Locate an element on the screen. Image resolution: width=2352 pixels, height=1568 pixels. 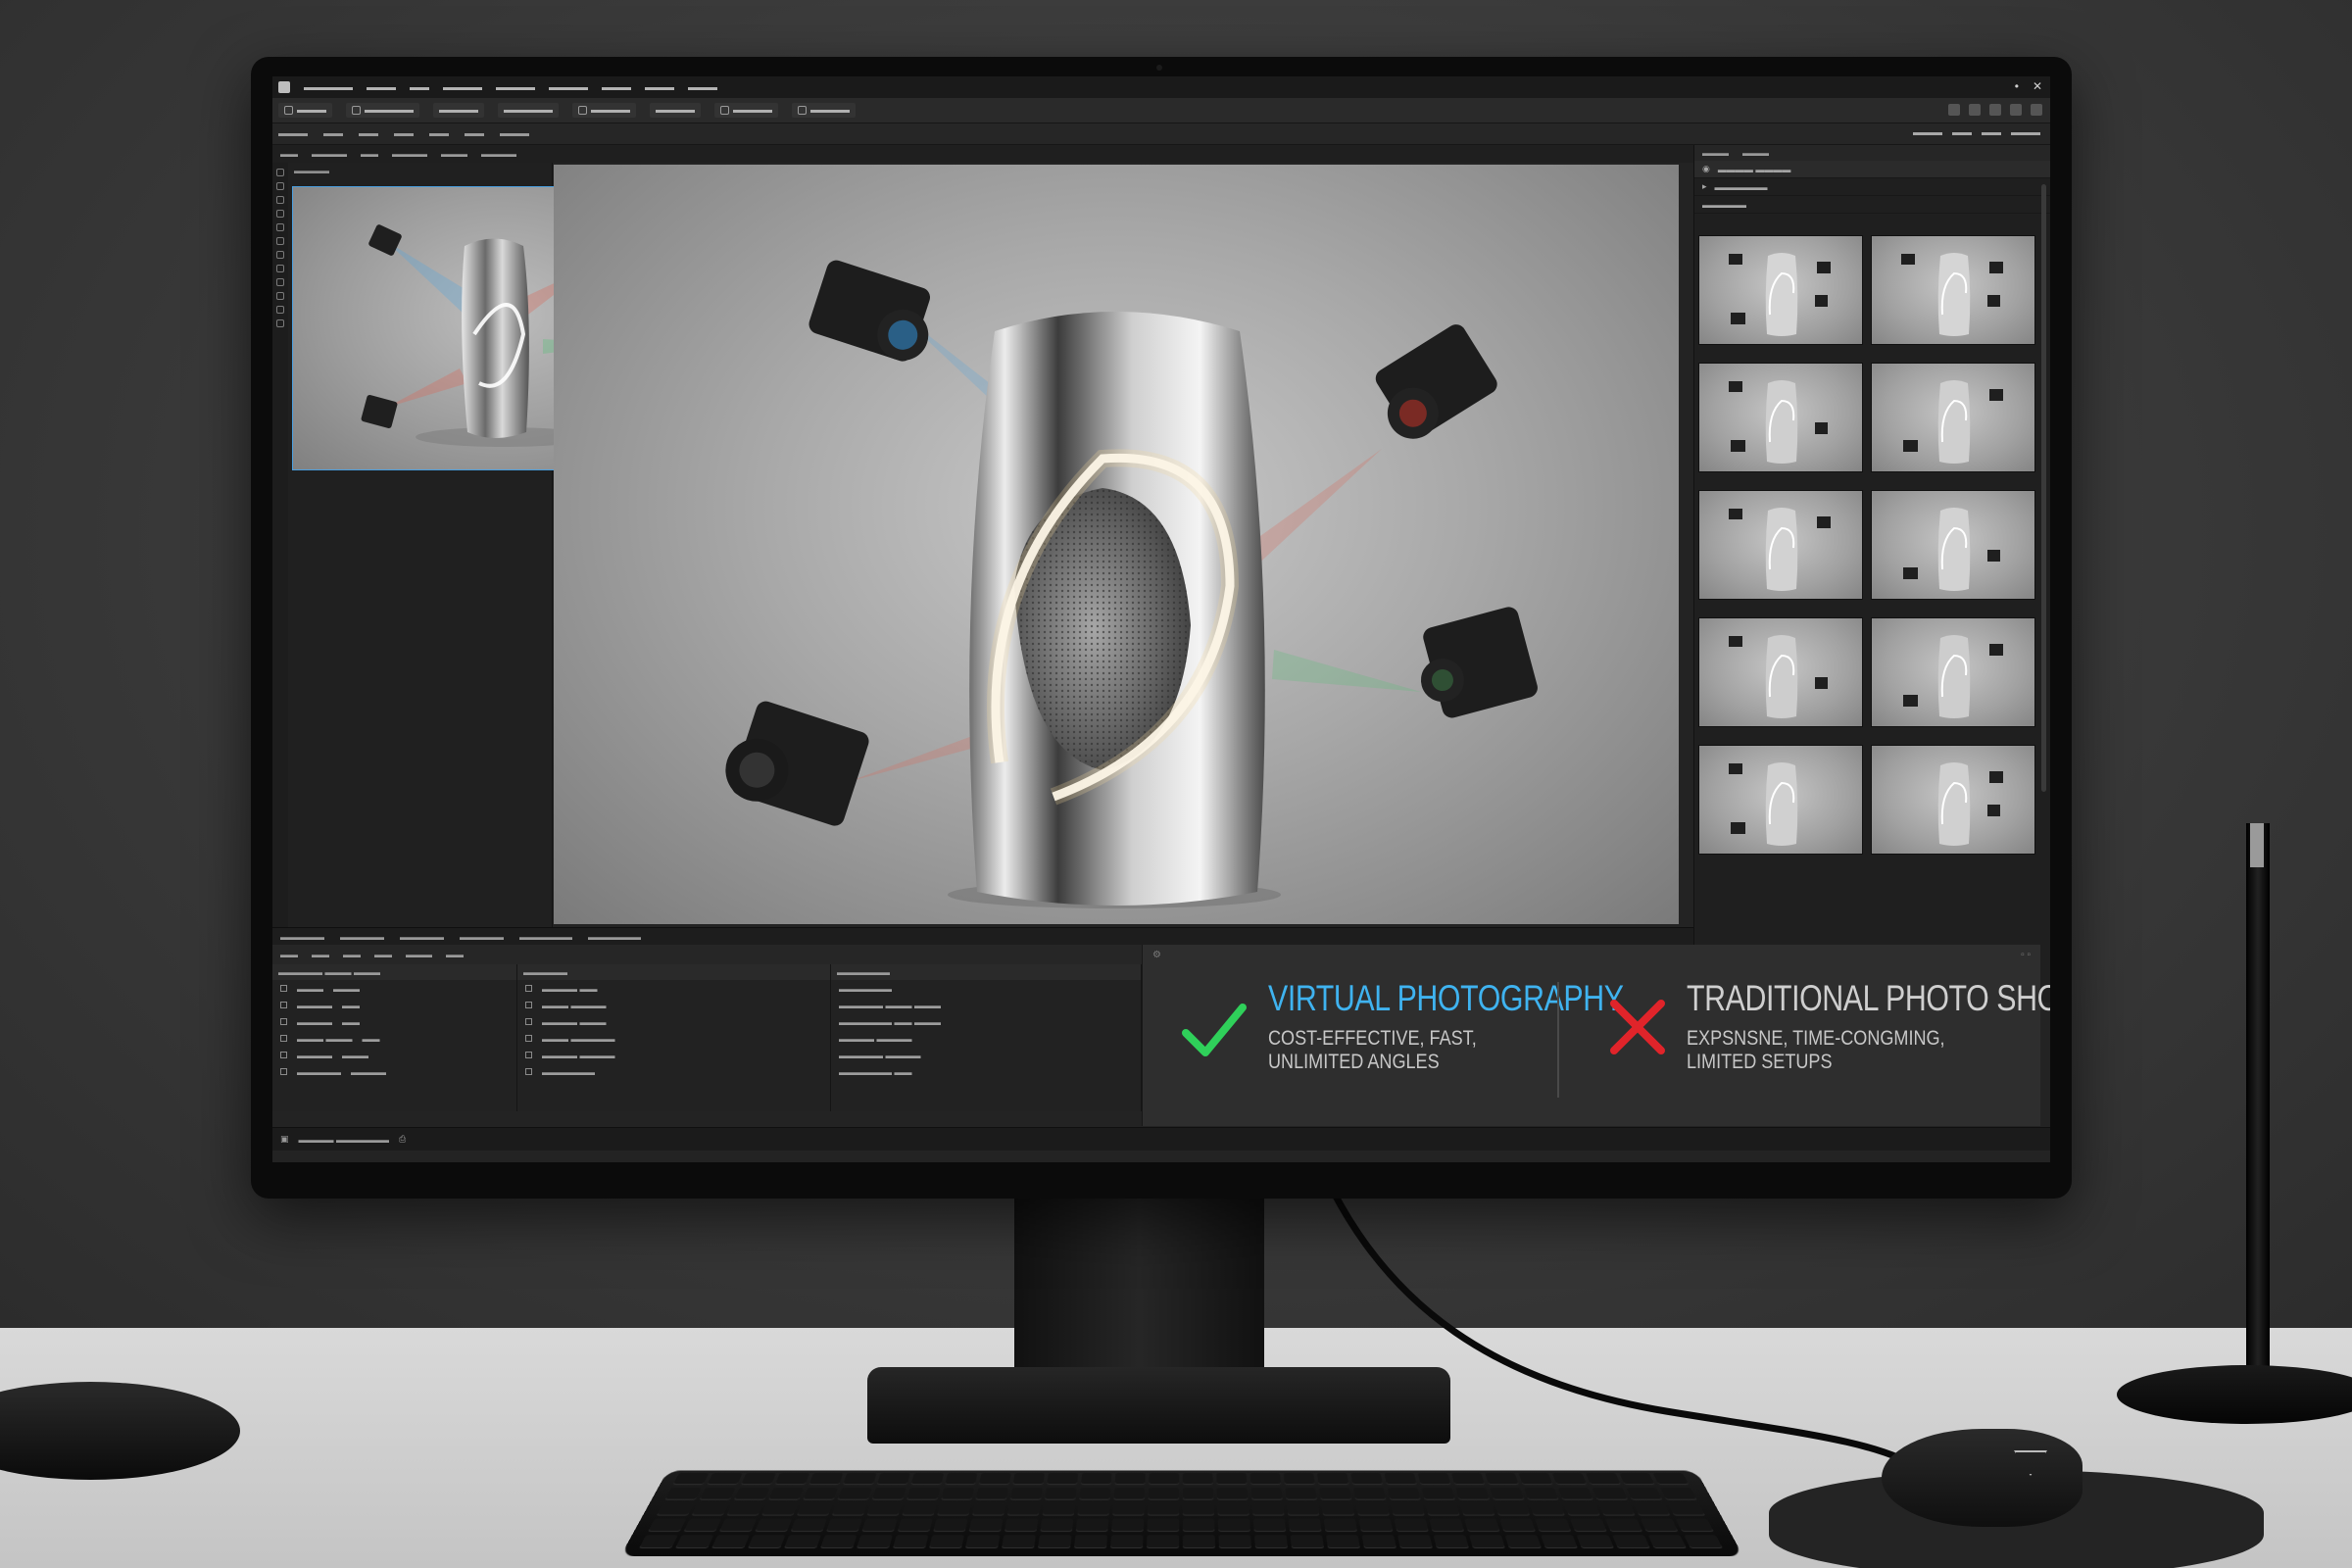
grid-icon is located at coordinates (1975, 110).